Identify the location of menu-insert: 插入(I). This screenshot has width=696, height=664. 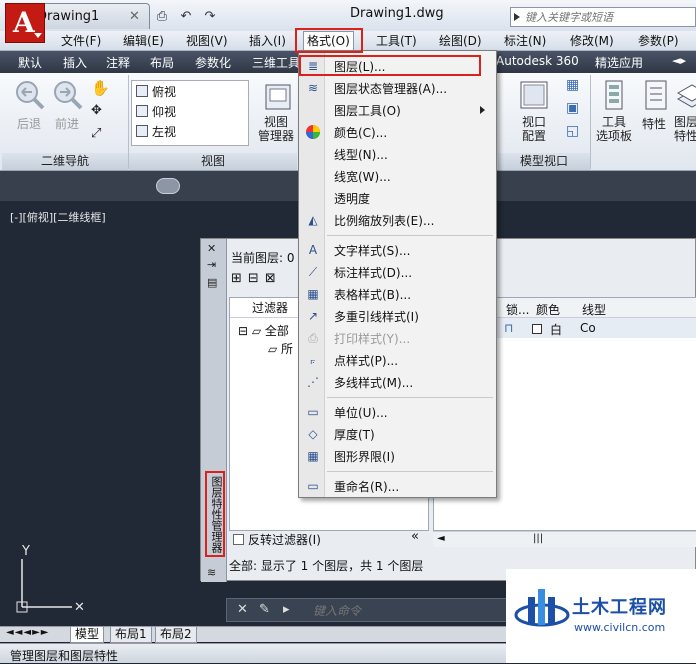
(267, 41).